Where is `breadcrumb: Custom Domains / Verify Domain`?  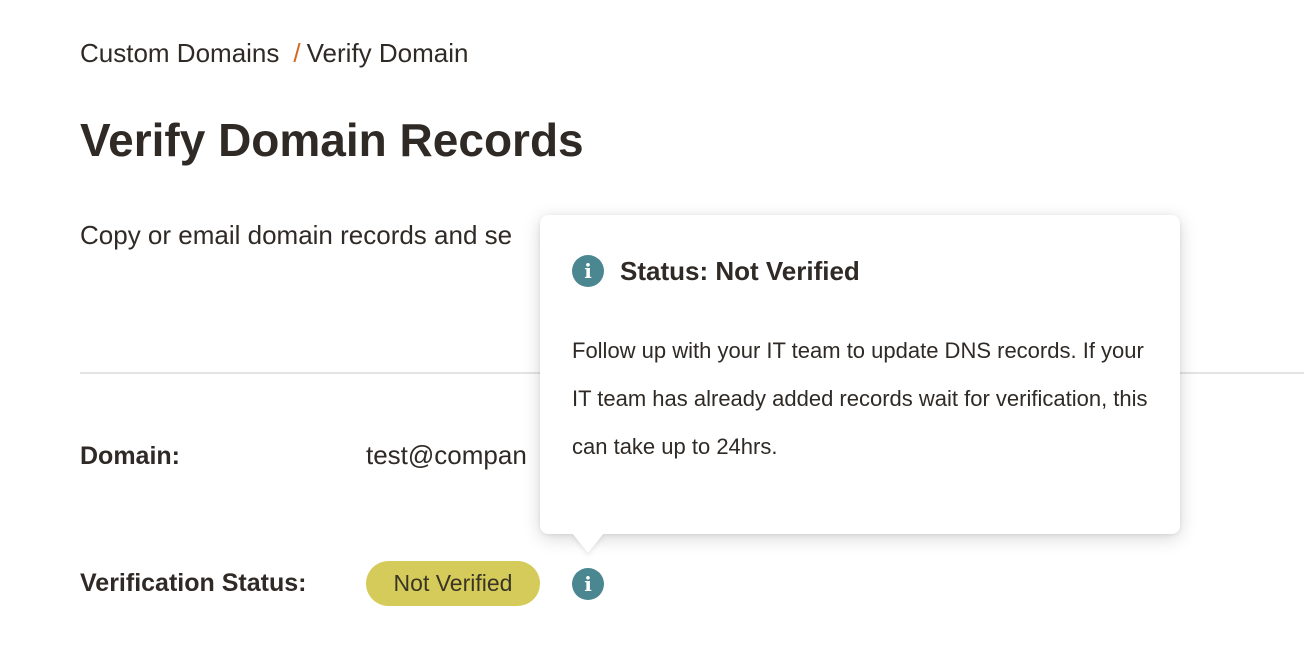 breadcrumb: Custom Domains / Verify Domain is located at coordinates (274, 53).